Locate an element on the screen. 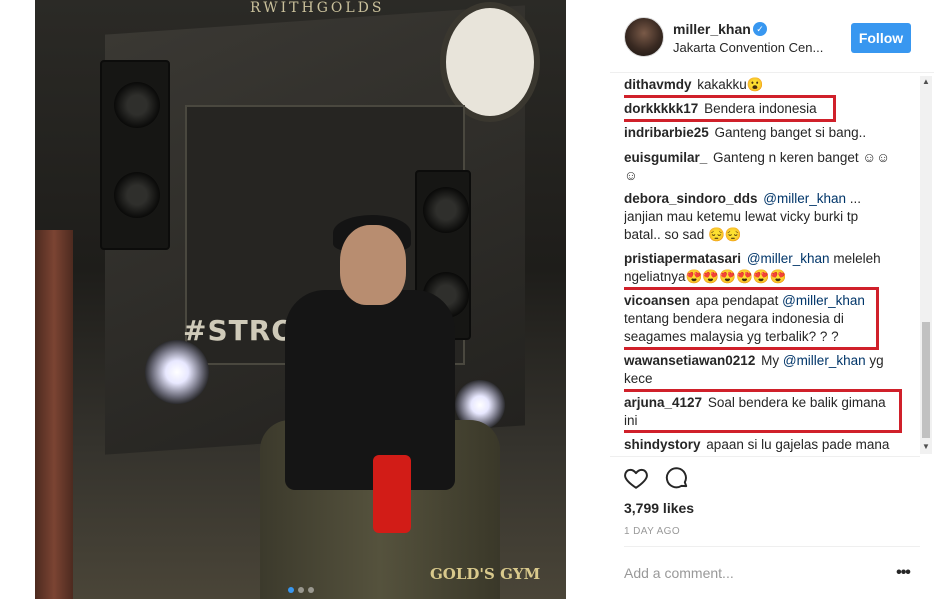 Image resolution: width=934 pixels, height=599 pixels. comment-text: meleleh is located at coordinates (857, 258).